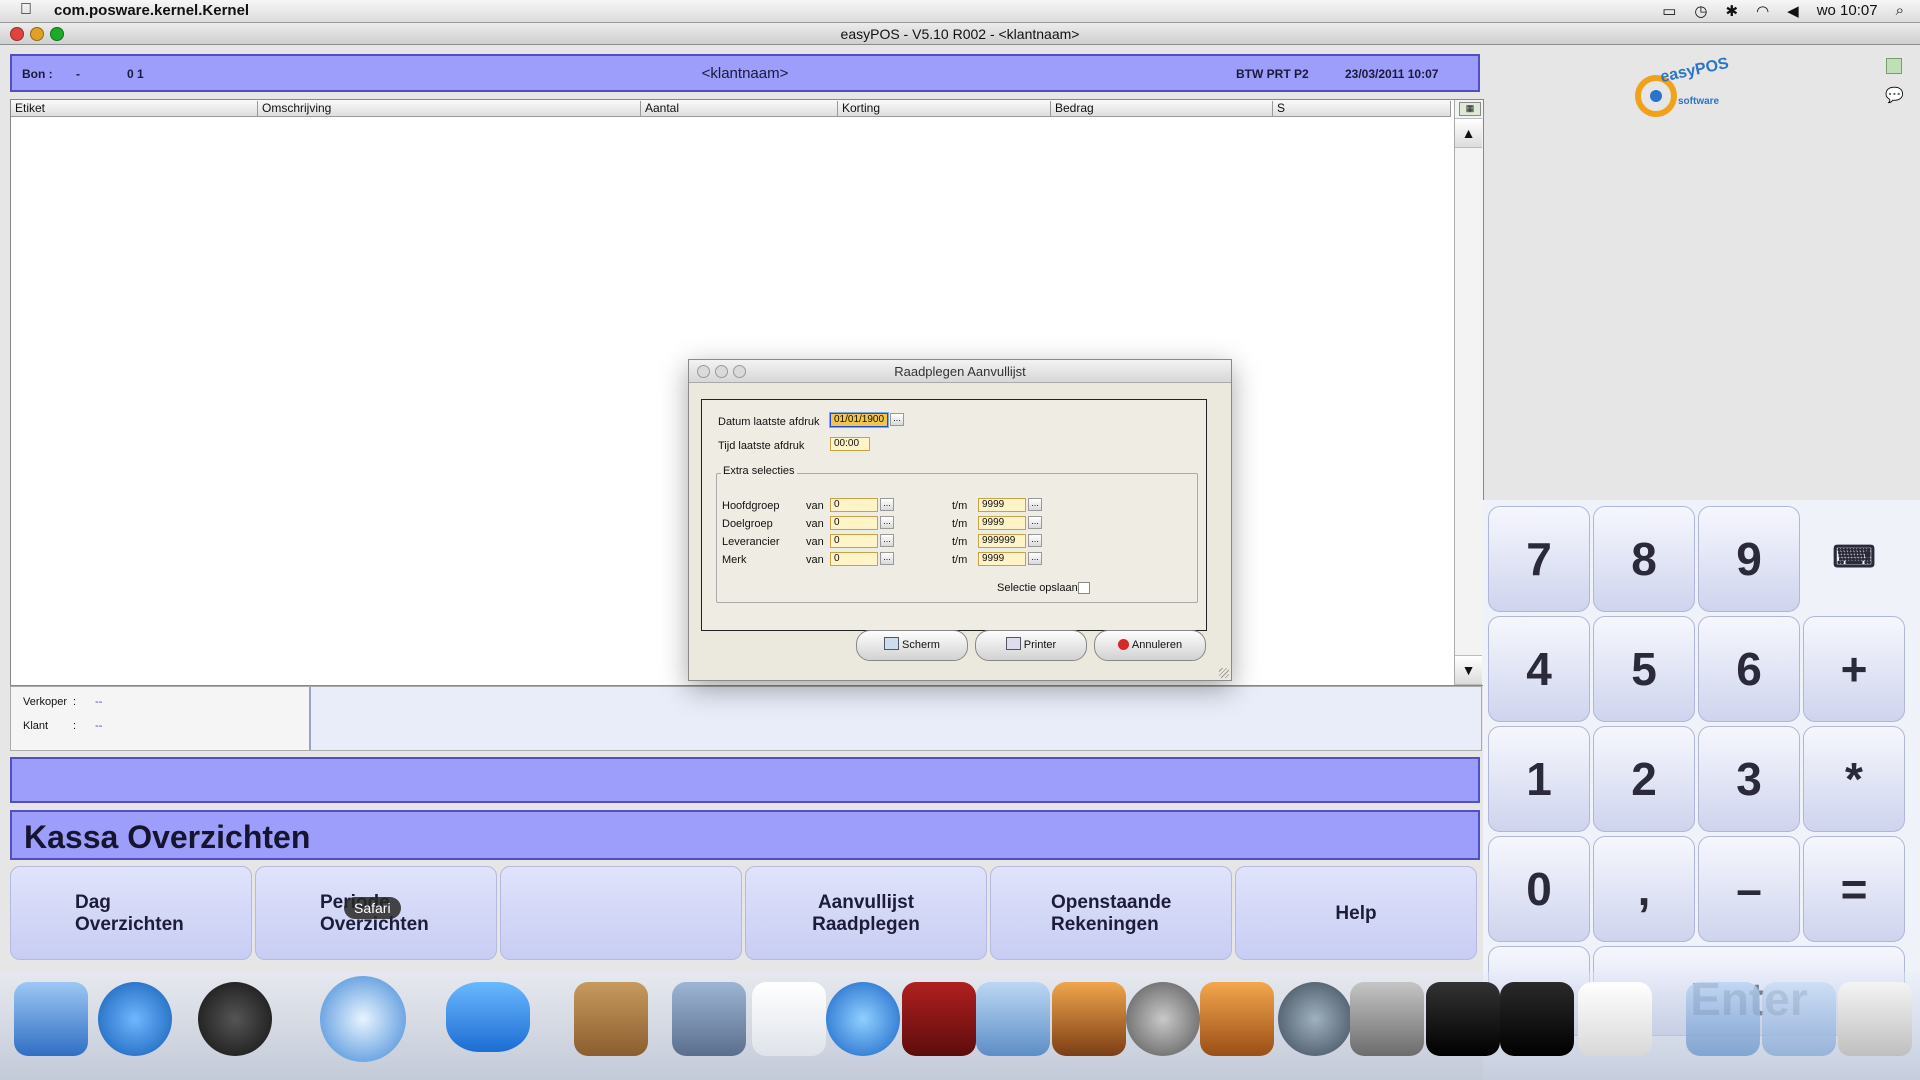 The width and height of the screenshot is (1920, 1080). What do you see at coordinates (1031, 645) in the screenshot?
I see `printer-button: Printer` at bounding box center [1031, 645].